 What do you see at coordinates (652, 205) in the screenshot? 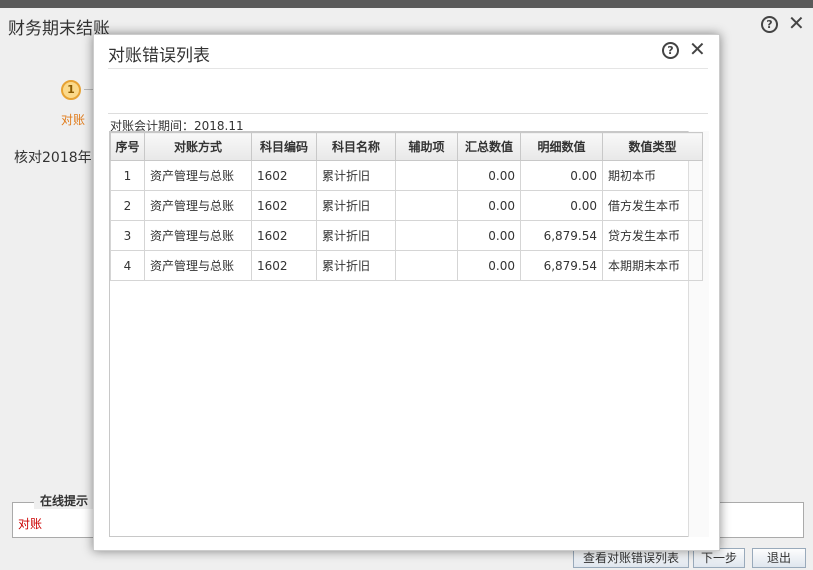
I see `cell-type: 借方发生本币` at bounding box center [652, 205].